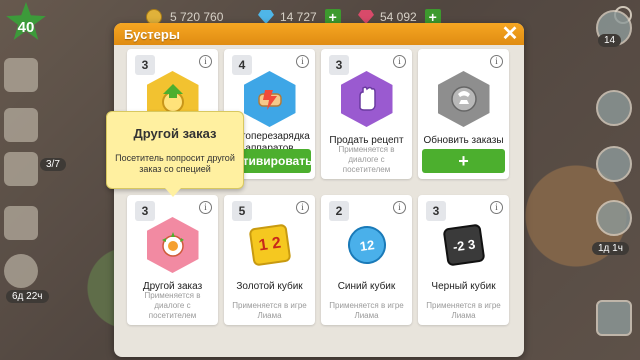 The width and height of the screenshot is (640, 360). Describe the element at coordinates (463, 161) in the screenshot. I see `buy-refresh-button: +` at that location.